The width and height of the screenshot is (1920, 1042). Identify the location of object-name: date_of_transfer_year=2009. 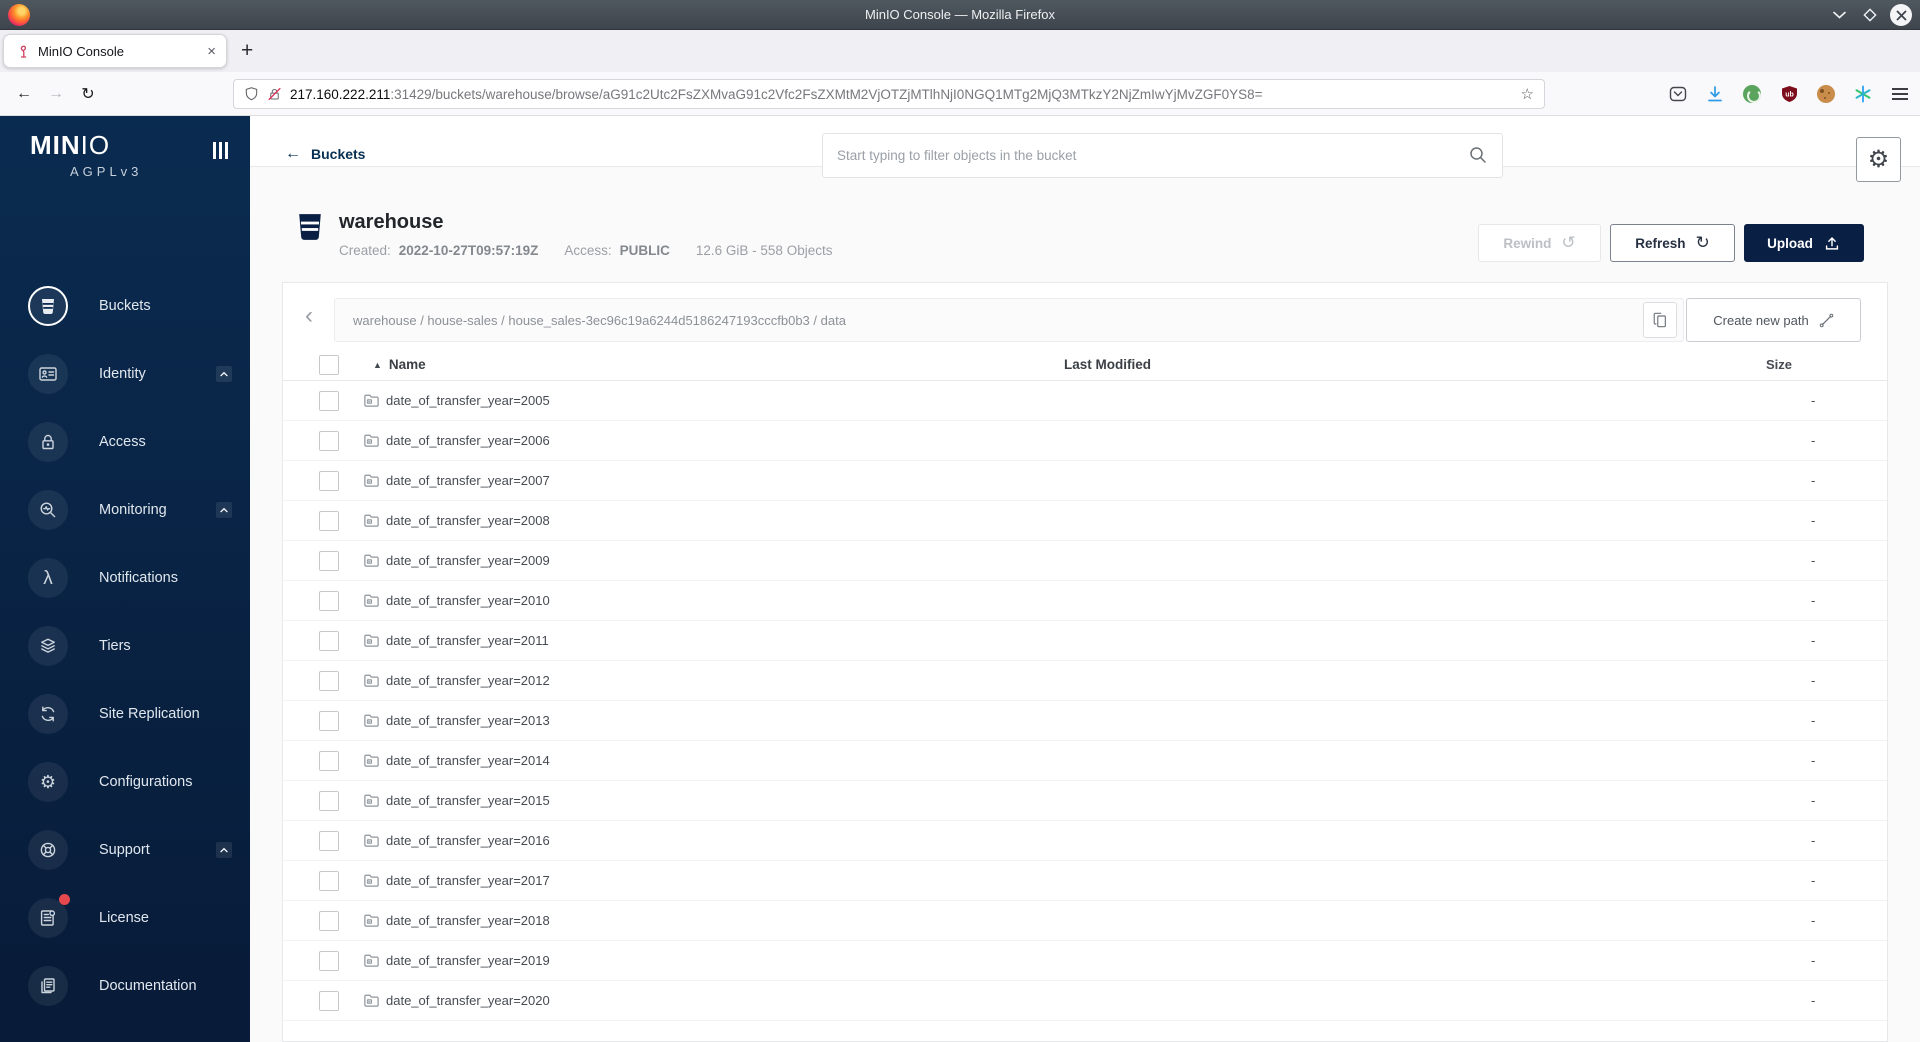
(468, 560).